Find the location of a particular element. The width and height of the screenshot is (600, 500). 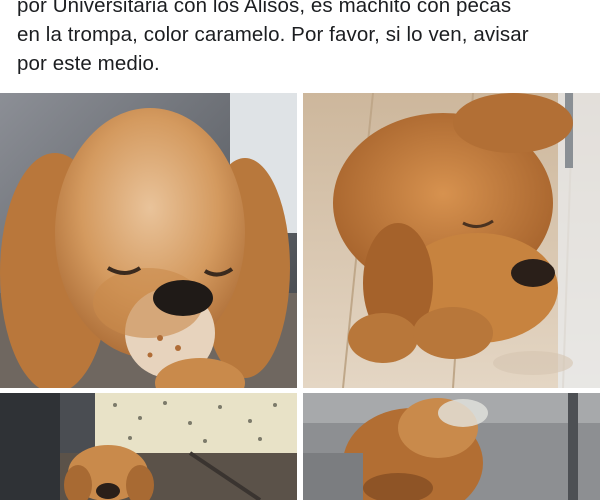

dog-under-table-photo is located at coordinates (148, 446).